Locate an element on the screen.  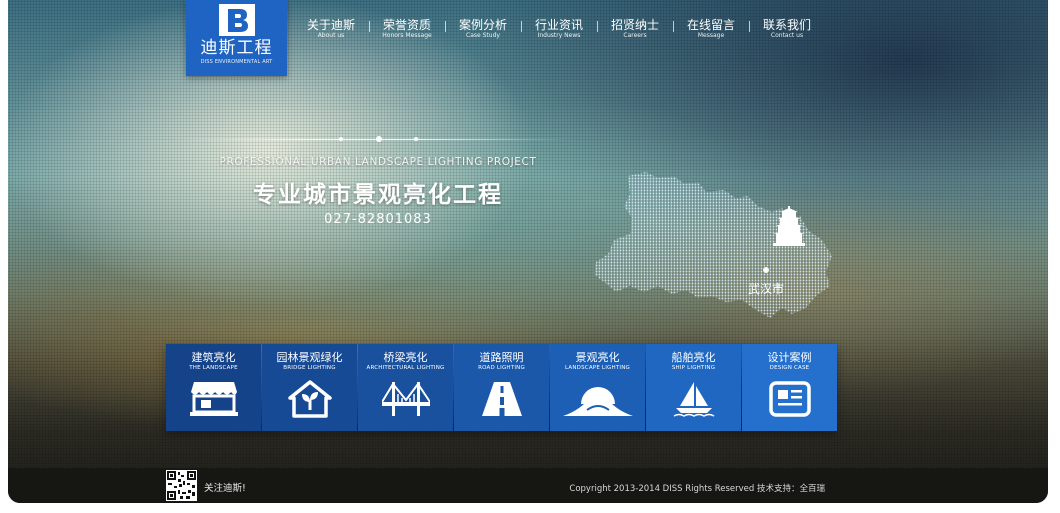
nav-item-careers: 招贤纳士 Careers is located at coordinates (635, 29).